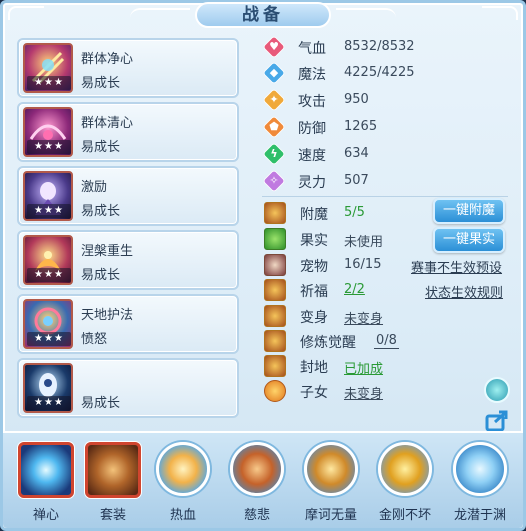 Image resolution: width=526 pixels, height=531 pixels. Describe the element at coordinates (107, 59) in the screenshot. I see `spell-name: 群体净心` at that location.